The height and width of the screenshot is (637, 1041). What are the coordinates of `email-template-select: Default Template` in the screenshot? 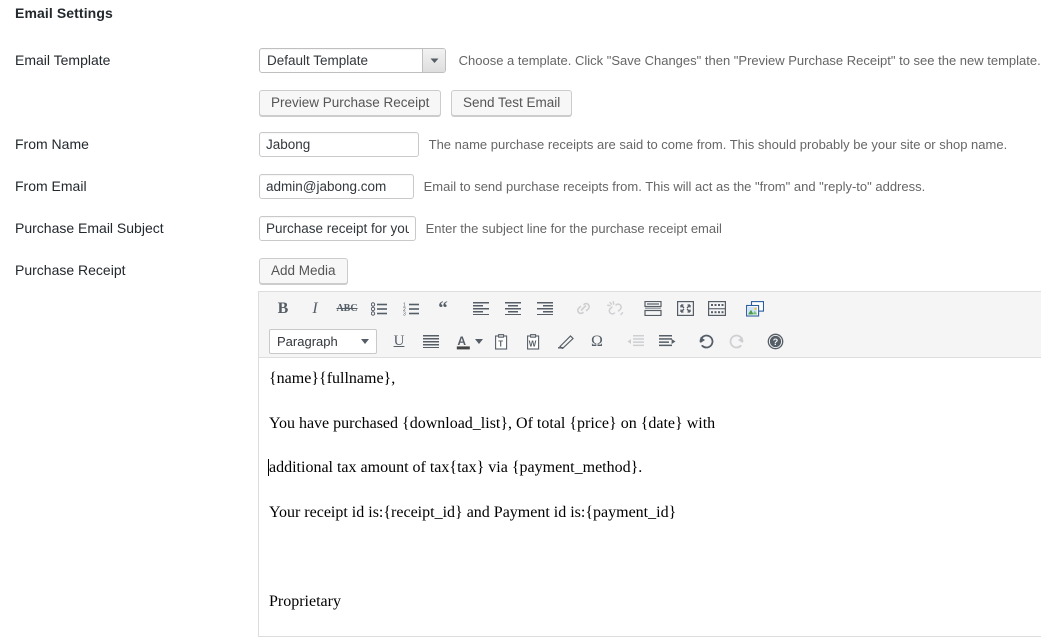 It's located at (352, 60).